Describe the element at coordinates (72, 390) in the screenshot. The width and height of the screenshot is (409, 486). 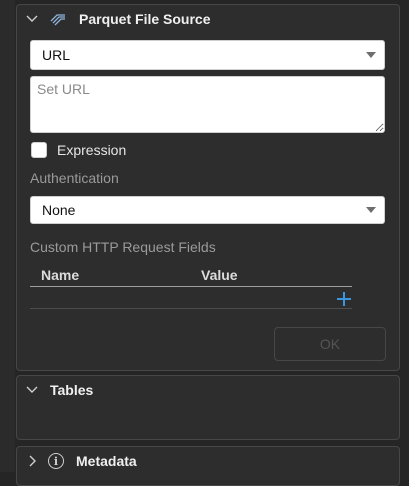
I see `tables-panel-title: Tables` at that location.